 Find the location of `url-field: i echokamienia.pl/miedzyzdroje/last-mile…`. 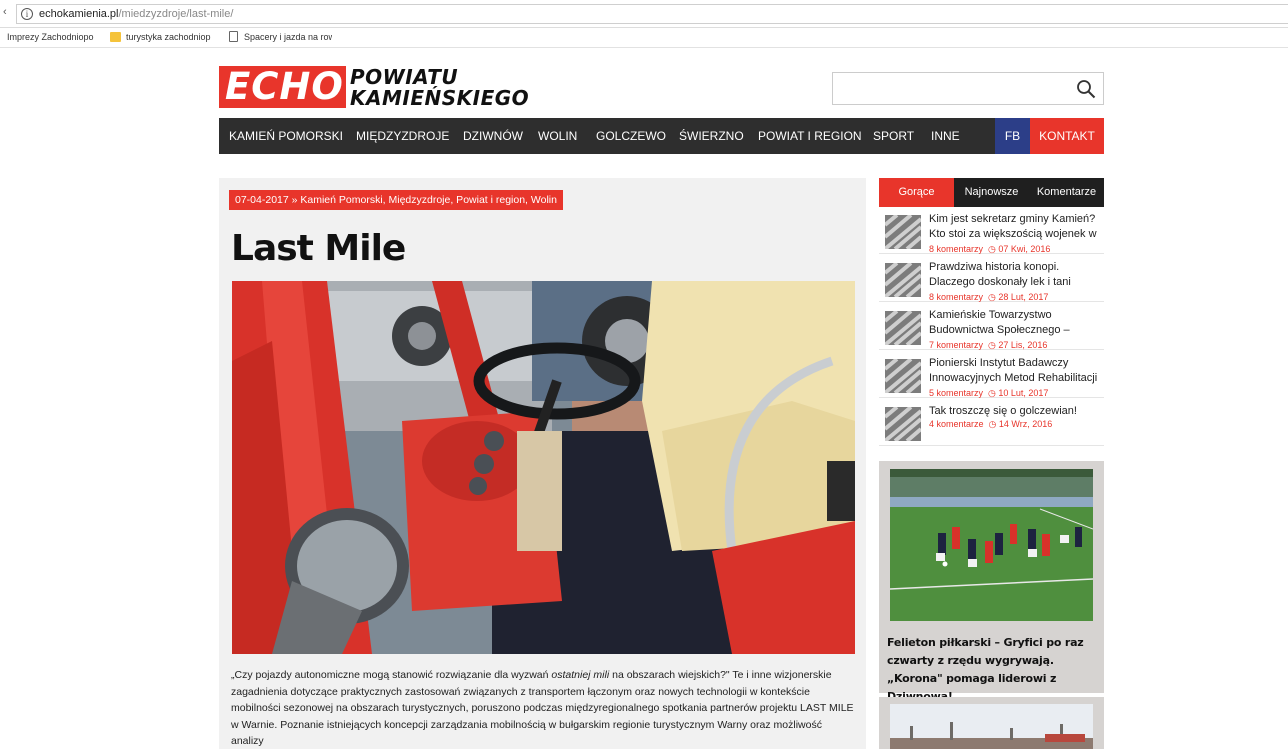

url-field: i echokamienia.pl/miedzyzdroje/last-mile… is located at coordinates (652, 14).